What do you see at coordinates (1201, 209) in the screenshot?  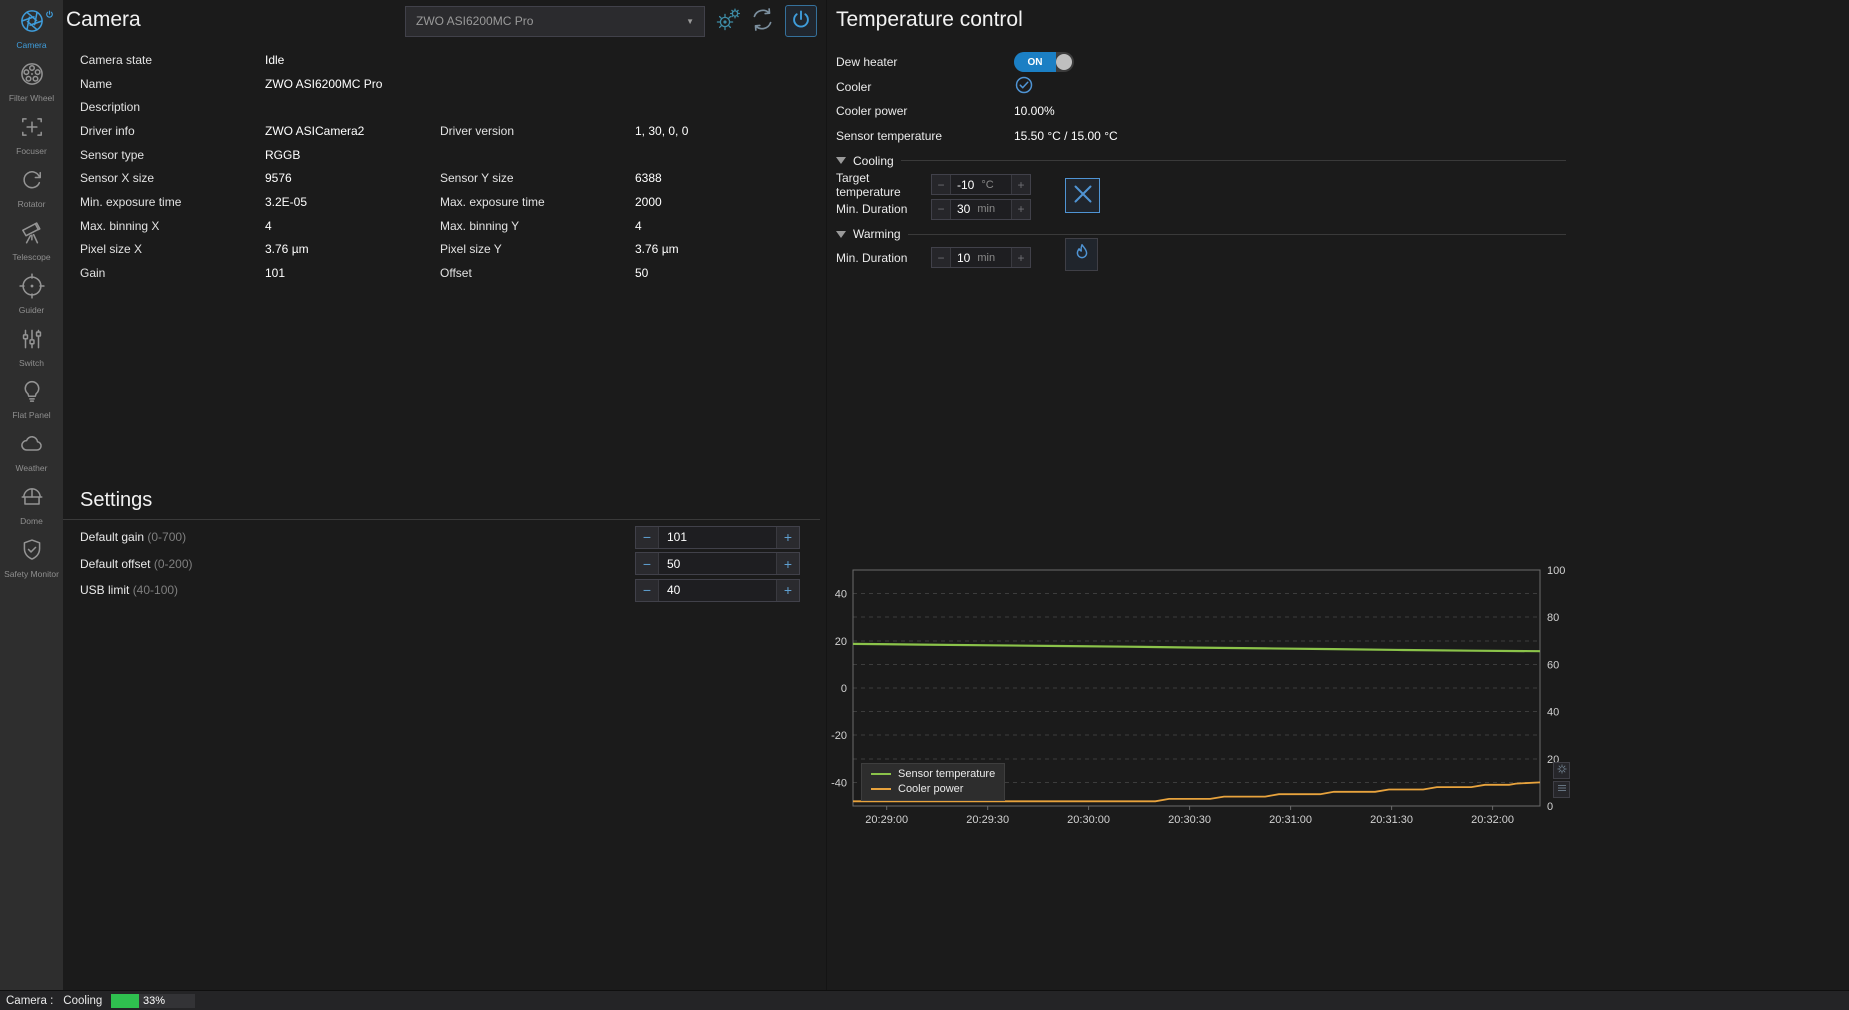 I see `cooling-duration-row: Min. Duration − 30 min +` at bounding box center [1201, 209].